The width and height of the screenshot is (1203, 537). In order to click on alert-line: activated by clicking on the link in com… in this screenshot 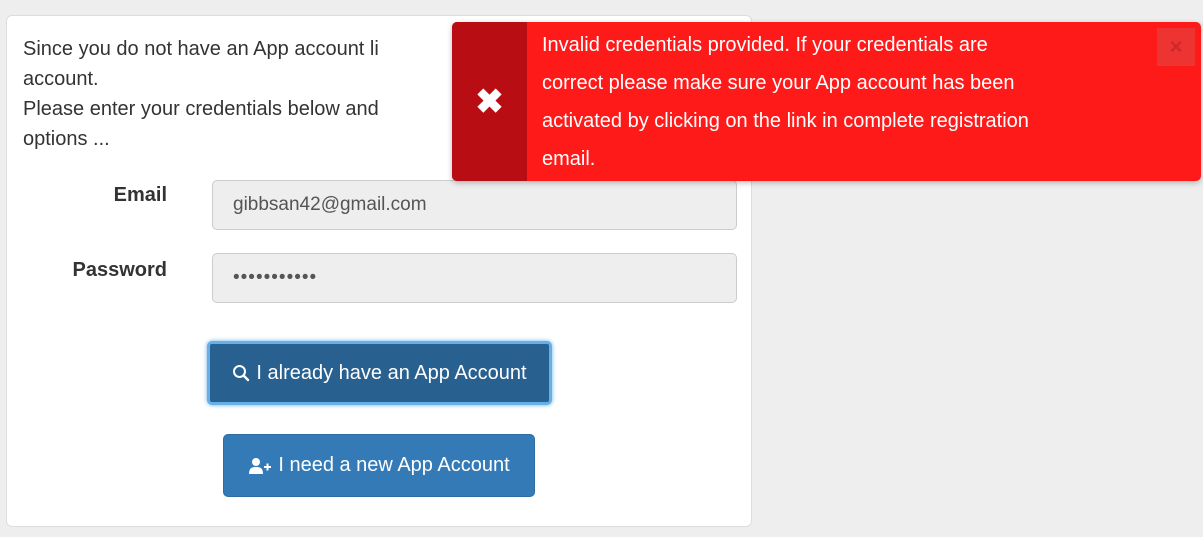, I will do `click(785, 121)`.